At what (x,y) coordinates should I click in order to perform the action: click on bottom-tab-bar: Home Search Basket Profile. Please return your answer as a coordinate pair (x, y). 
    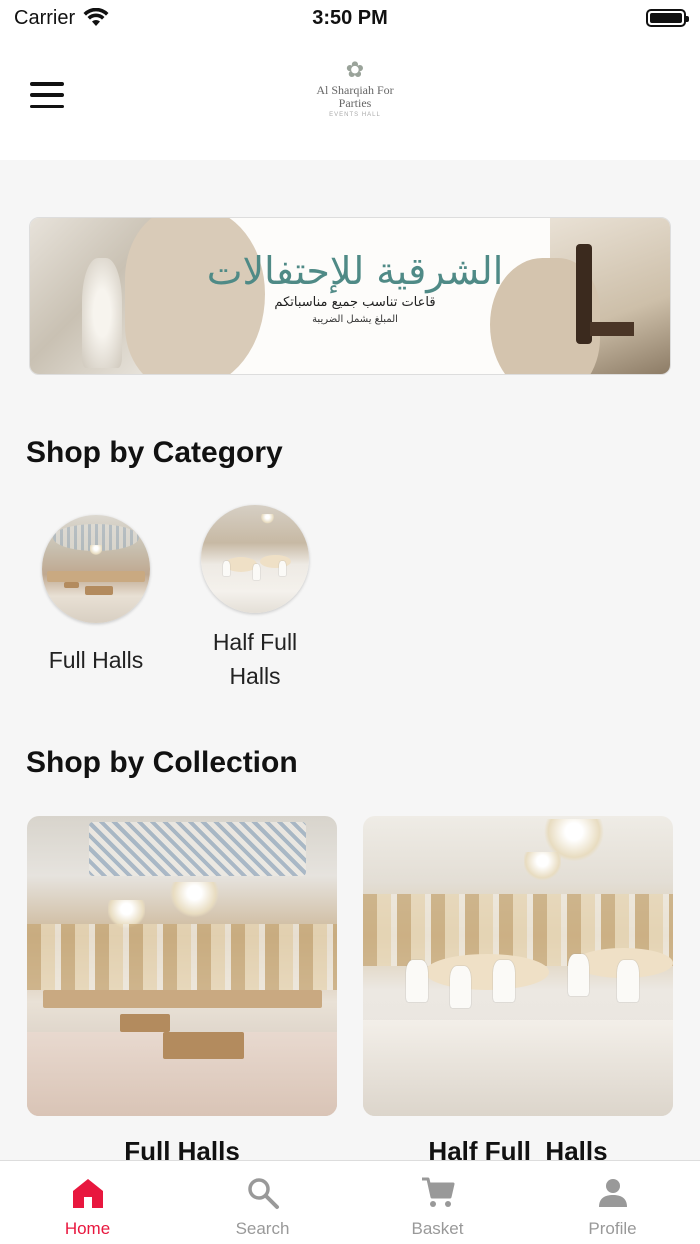
    Looking at the image, I should click on (350, 1202).